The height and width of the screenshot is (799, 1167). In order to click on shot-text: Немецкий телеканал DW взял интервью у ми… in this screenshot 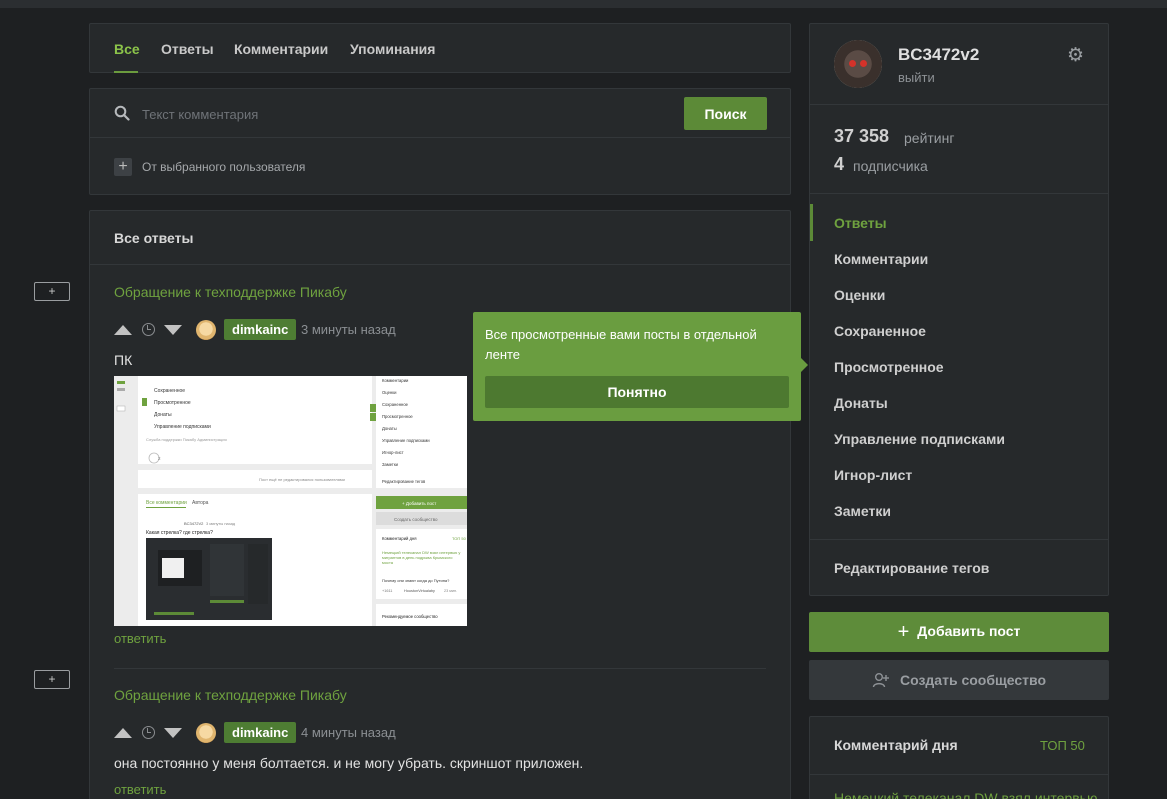, I will do `click(421, 557)`.